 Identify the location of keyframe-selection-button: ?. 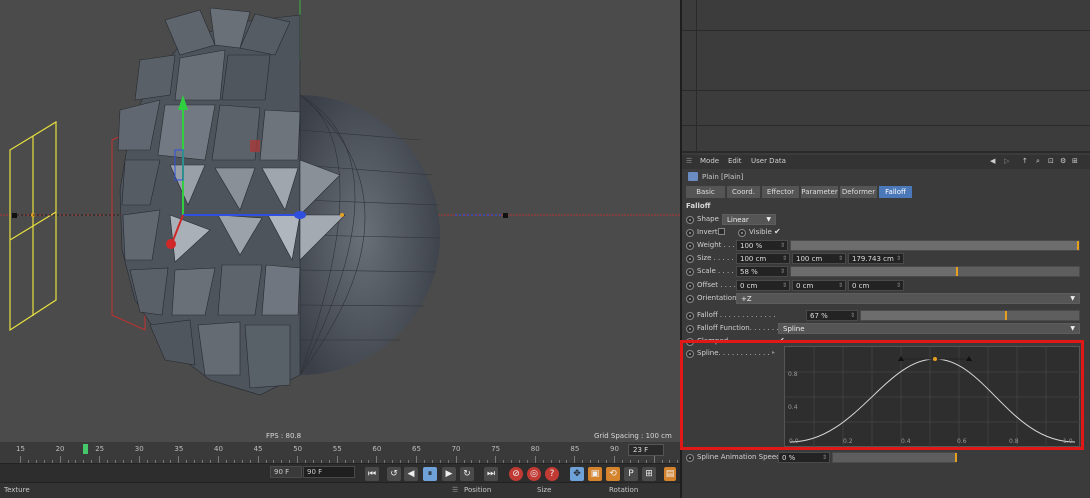
(552, 474).